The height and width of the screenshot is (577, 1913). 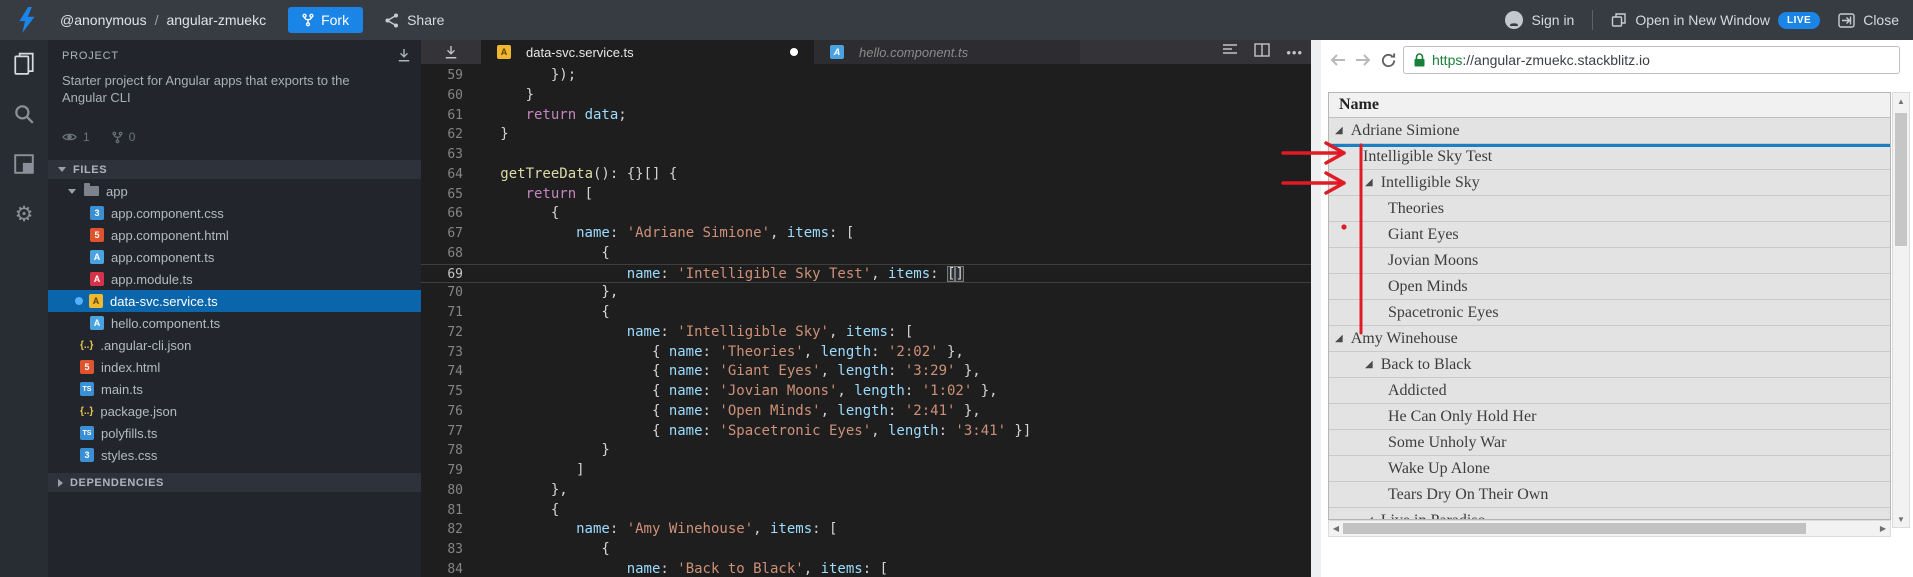 I want to click on code-line: 78}, so click(x=866, y=451).